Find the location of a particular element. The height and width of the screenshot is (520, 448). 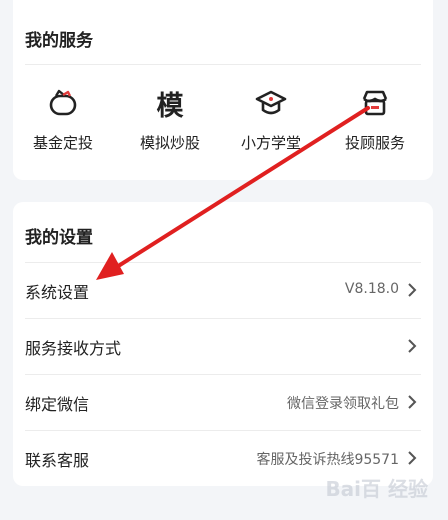

service-xiaofang-academy: 小方学堂 is located at coordinates (271, 119).